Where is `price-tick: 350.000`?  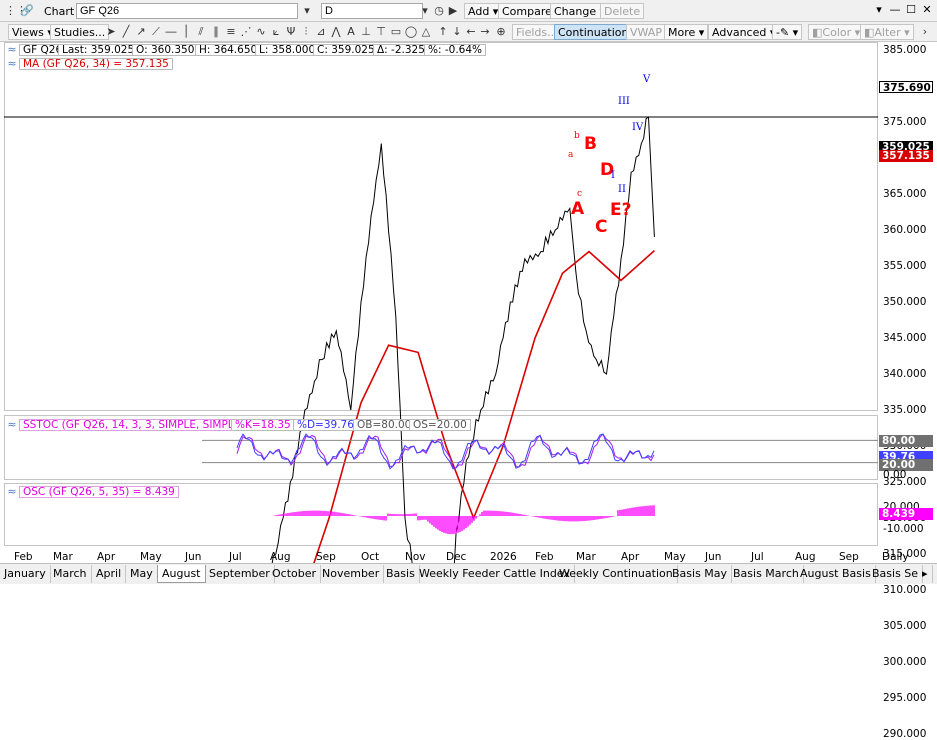
price-tick: 350.000 is located at coordinates (905, 302).